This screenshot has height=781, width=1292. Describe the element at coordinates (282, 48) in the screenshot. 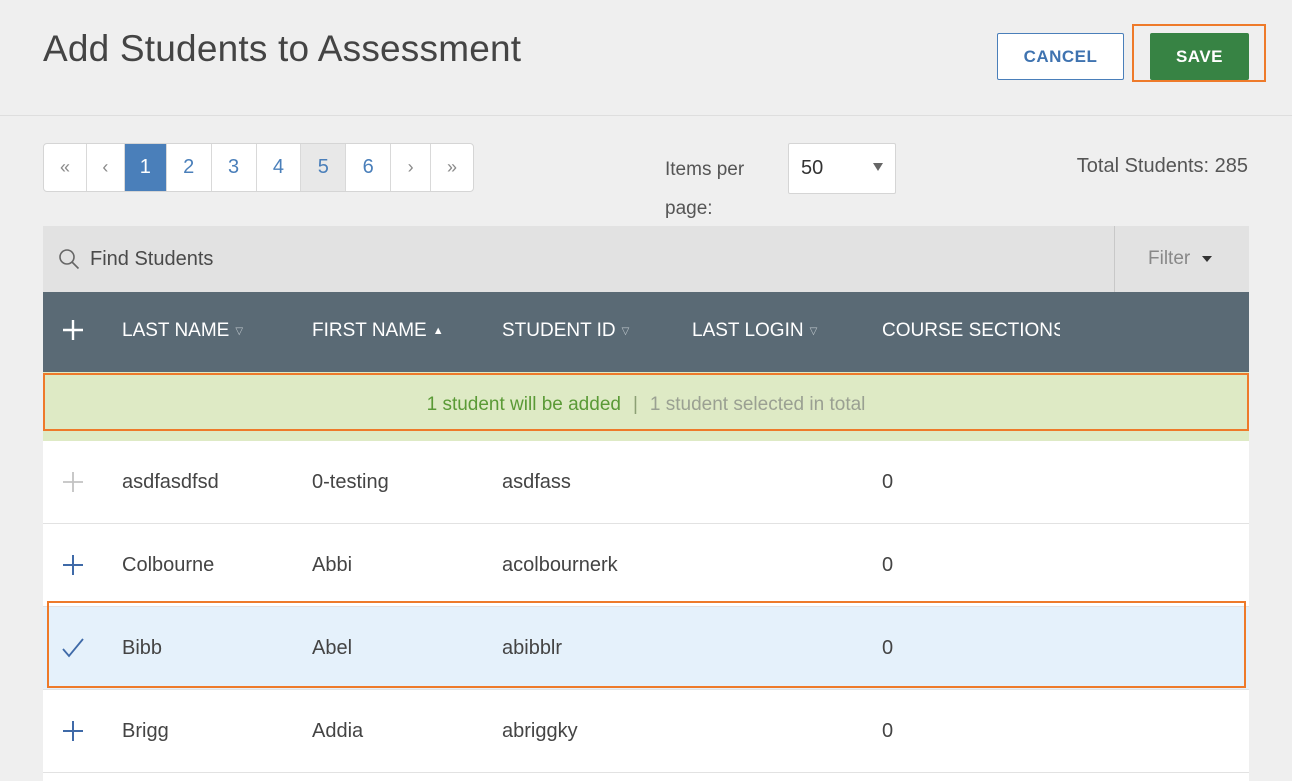

I see `page-title: Add Students to Assessment` at that location.